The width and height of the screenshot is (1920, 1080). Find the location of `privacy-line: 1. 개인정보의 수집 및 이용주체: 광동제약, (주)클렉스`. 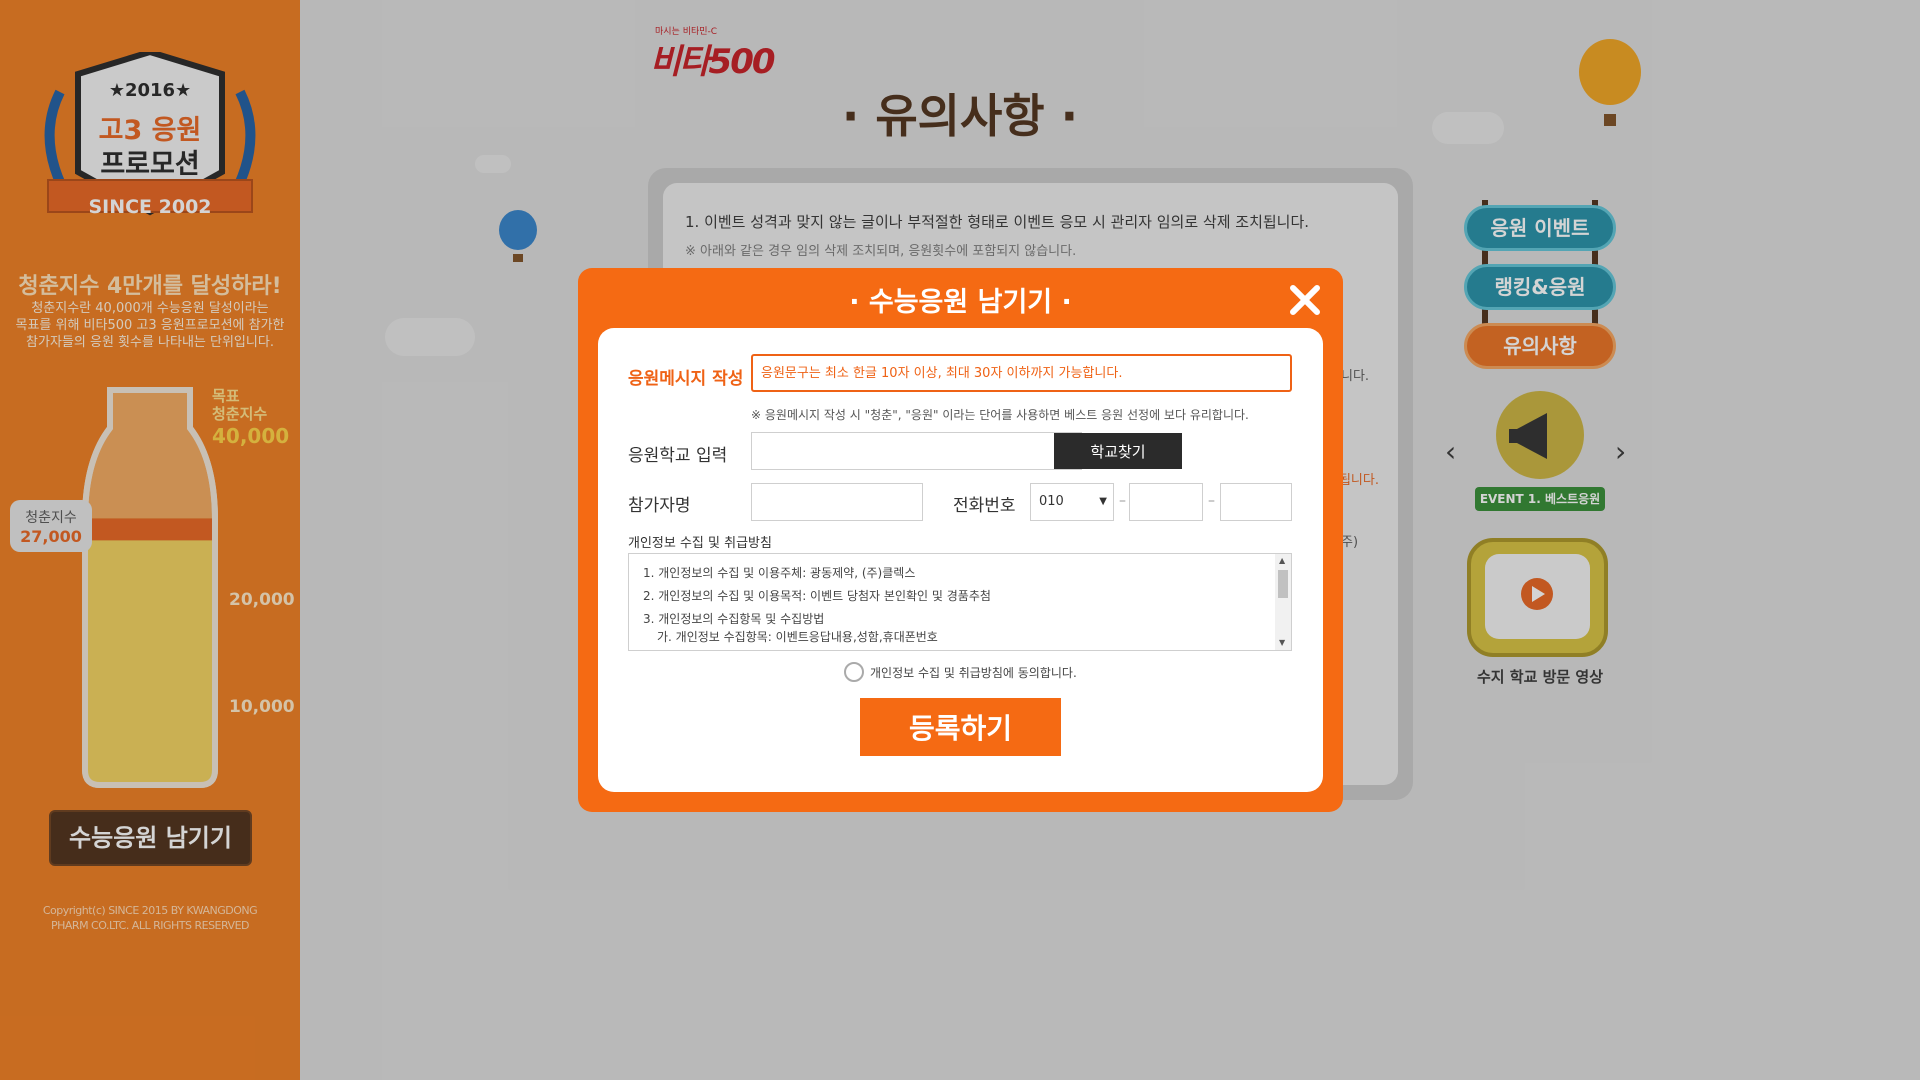

privacy-line: 1. 개인정보의 수집 및 이용주체: 광동제약, (주)클렉스 is located at coordinates (779, 573).